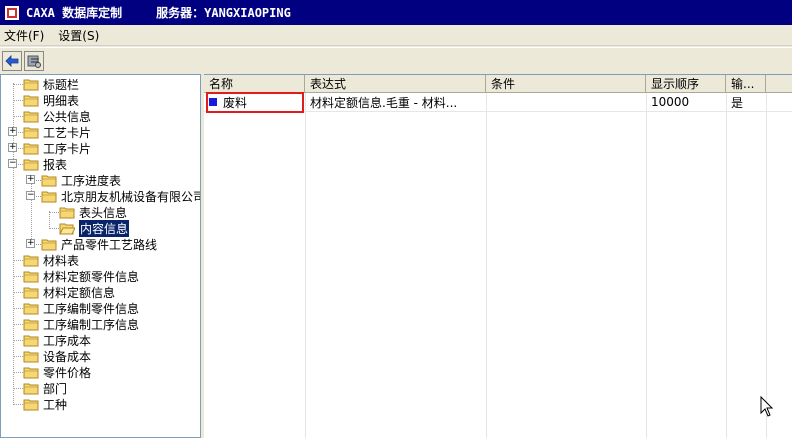 The width and height of the screenshot is (792, 438). I want to click on tree-item-label: 零件价格, so click(67, 372).